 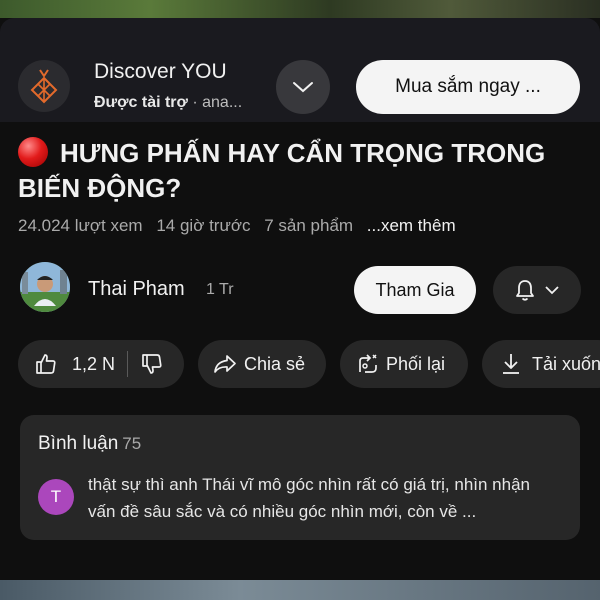 I want to click on share-arrow-icon, so click(x=225, y=364).